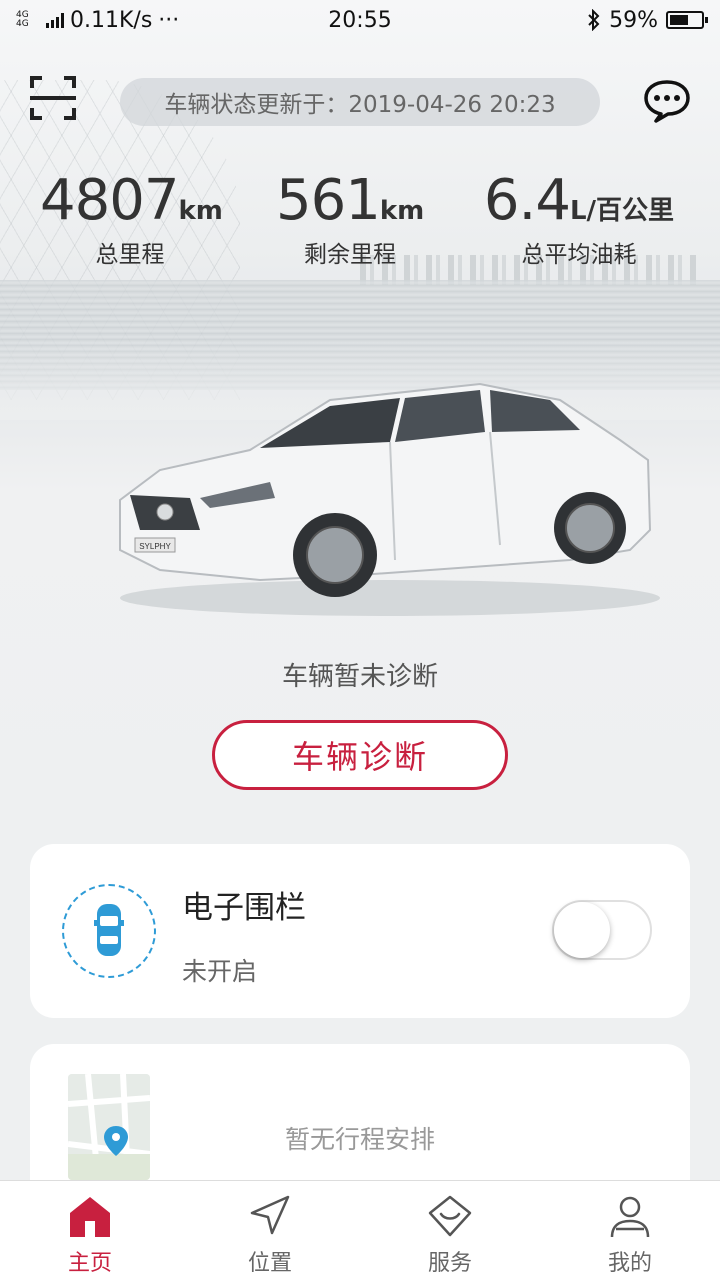  I want to click on tab-profile: 我的, so click(630, 1230).